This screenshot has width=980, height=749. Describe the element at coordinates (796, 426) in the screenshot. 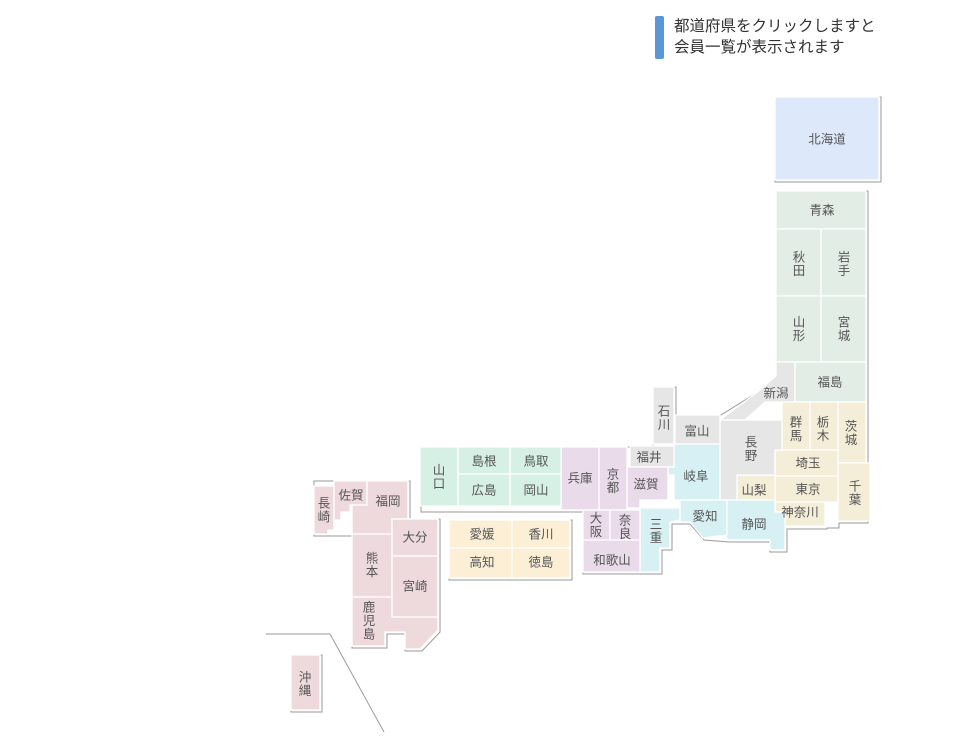

I see `prefecture-gunma` at that location.